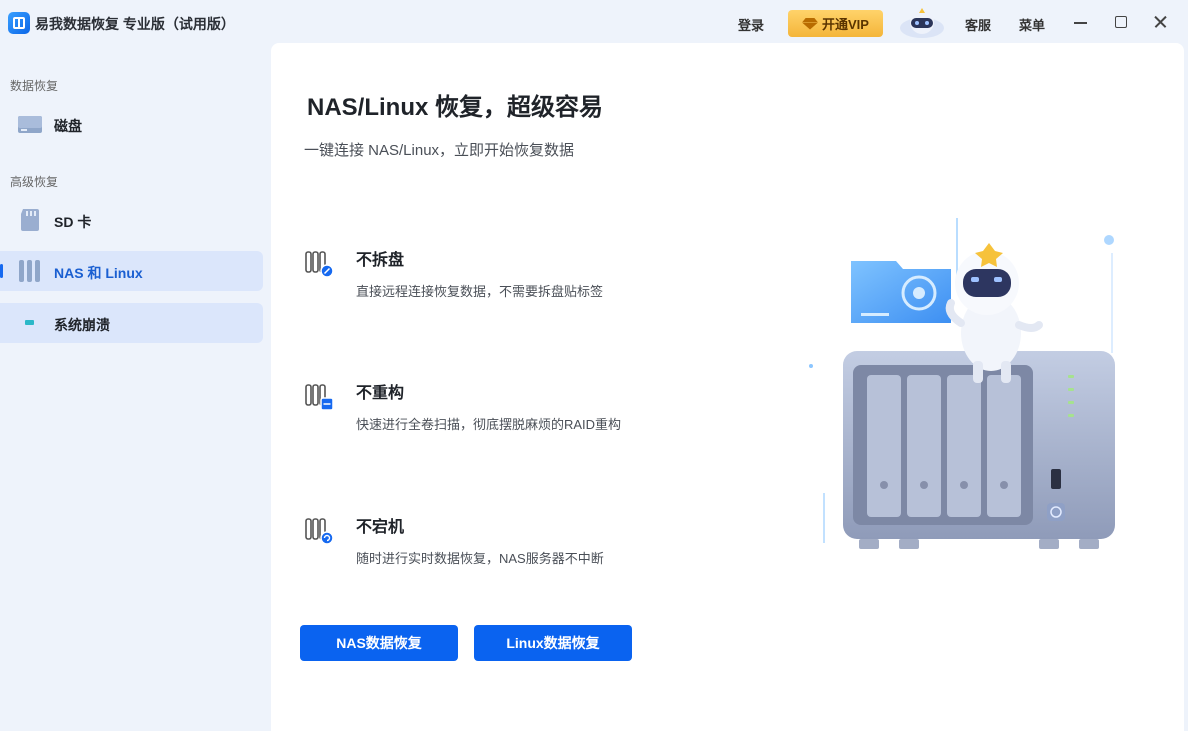 The image size is (1188, 731). What do you see at coordinates (553, 643) in the screenshot?
I see `linux-recovery-button: Linux数据恢复` at bounding box center [553, 643].